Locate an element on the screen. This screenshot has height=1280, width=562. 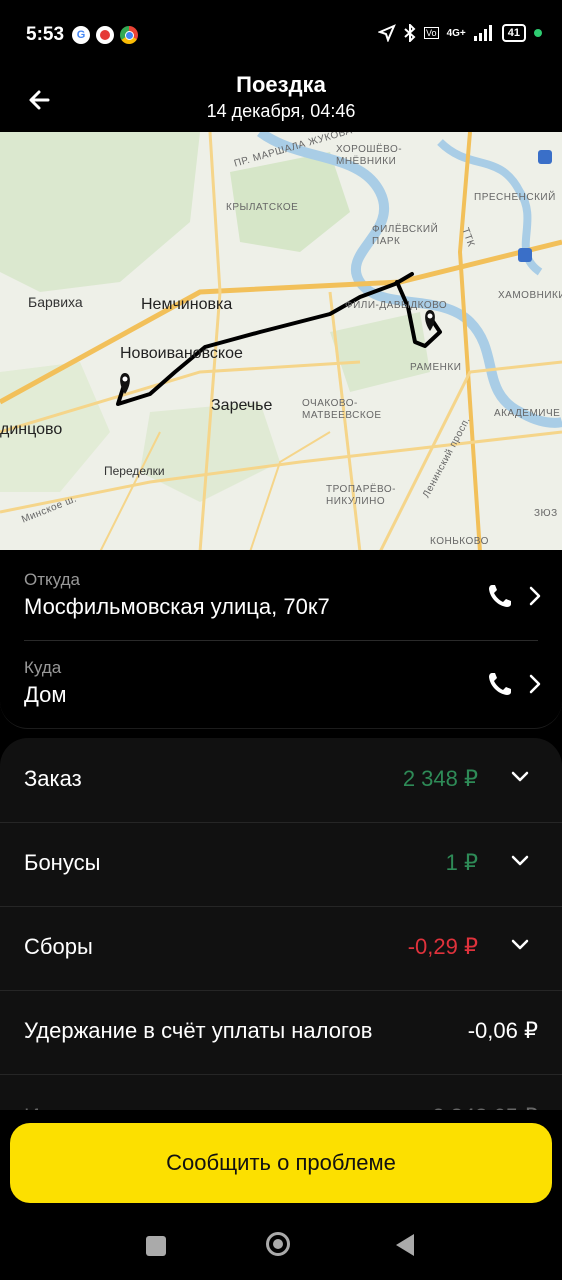
battery-indicator: 41 is located at coordinates (513, 33).